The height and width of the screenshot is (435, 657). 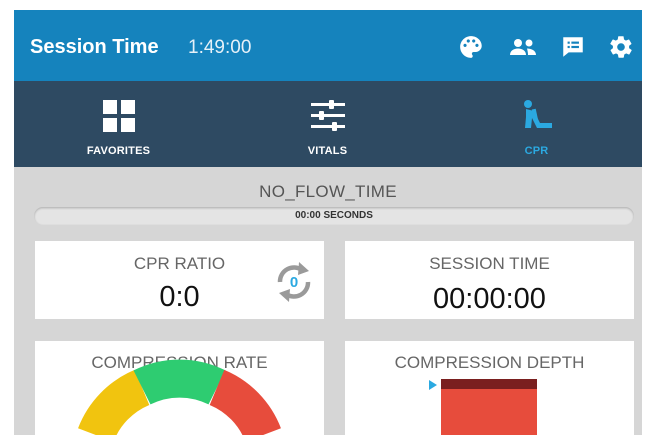 I want to click on no-flow-bar-text: 00:00 SECONDS, so click(x=334, y=215).